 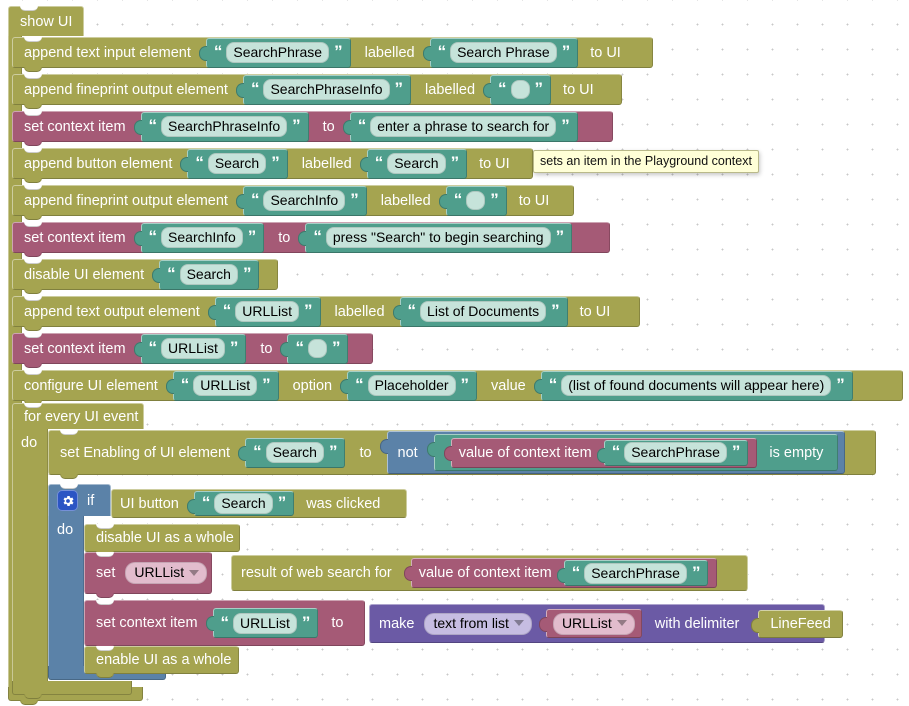 What do you see at coordinates (159, 572) in the screenshot?
I see `set-var-name: URLList` at bounding box center [159, 572].